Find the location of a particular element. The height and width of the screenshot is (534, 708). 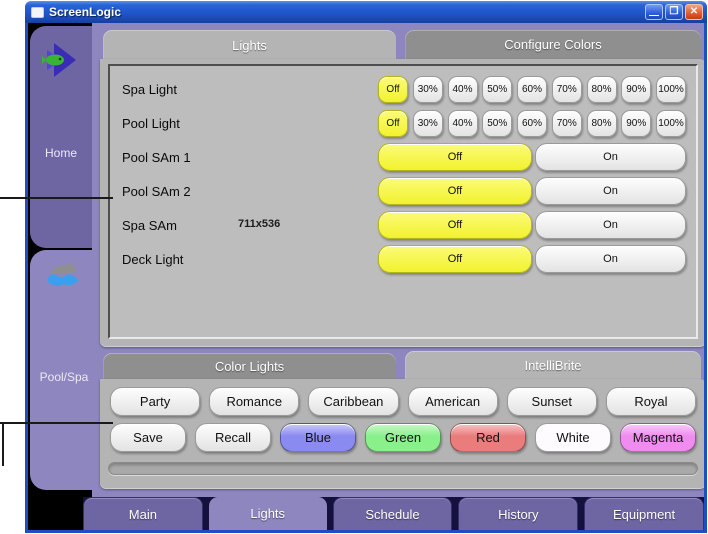

color-red-button: Red is located at coordinates (488, 437).